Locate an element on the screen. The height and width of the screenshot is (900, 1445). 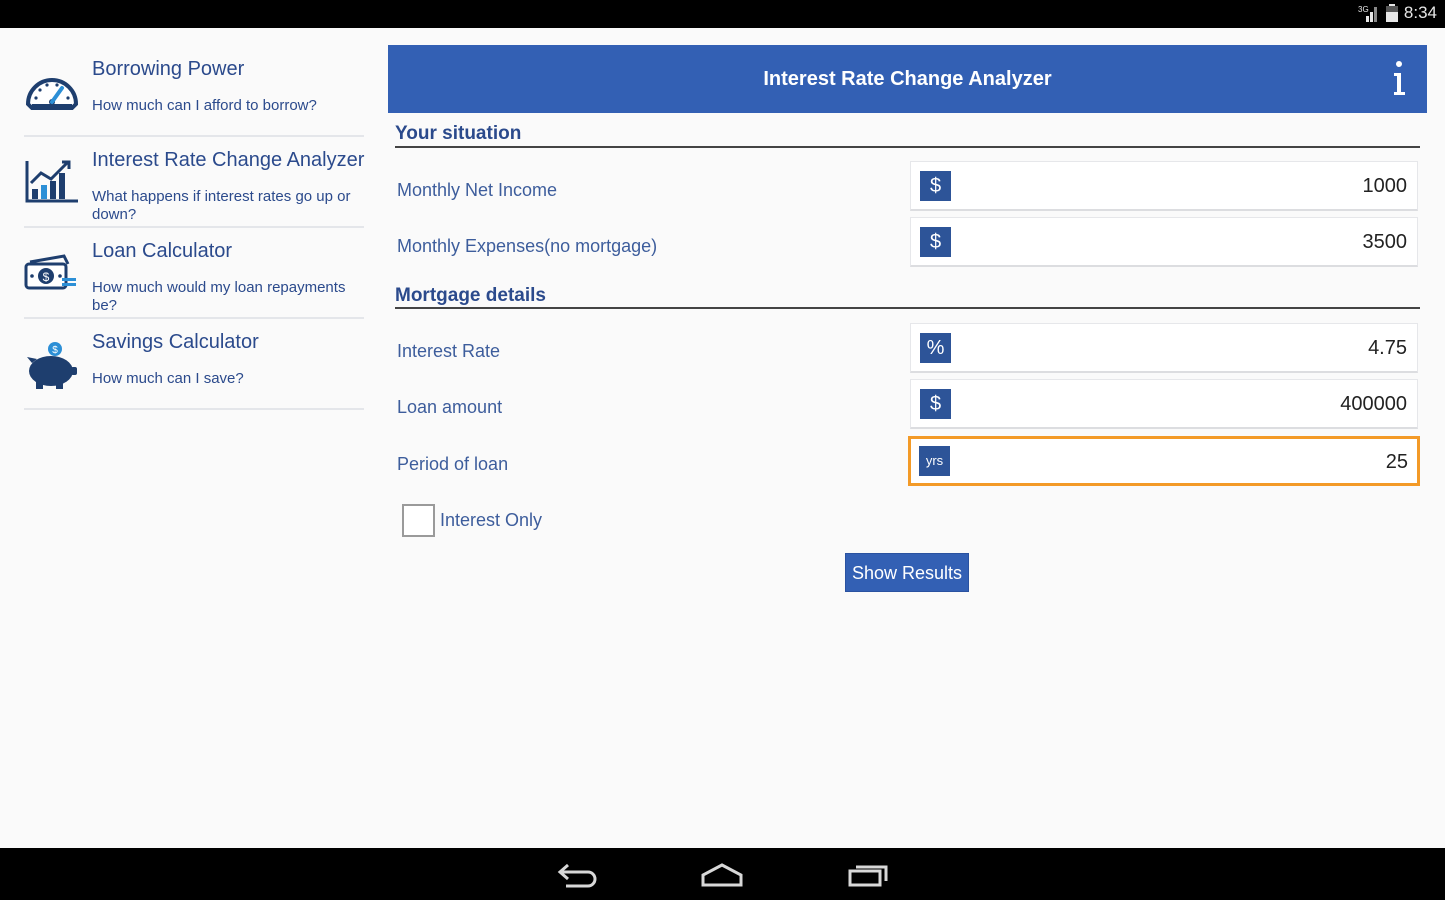
battery-icon is located at coordinates (1391, 13).